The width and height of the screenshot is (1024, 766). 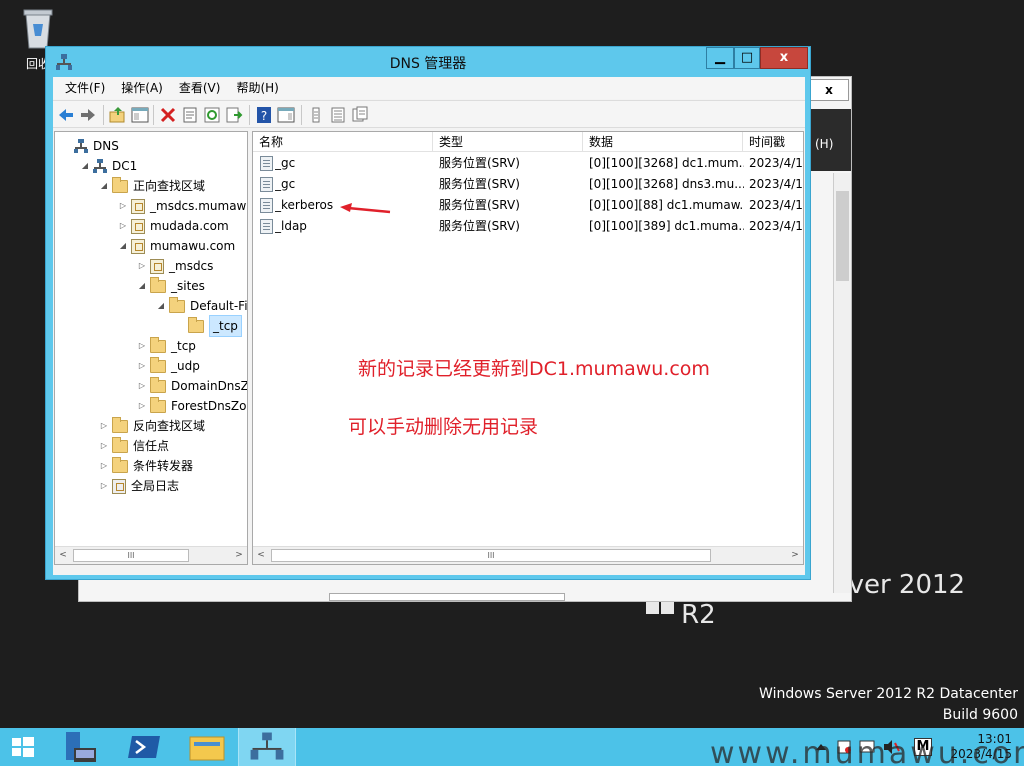 What do you see at coordinates (168, 115) in the screenshot?
I see `delete-icon` at bounding box center [168, 115].